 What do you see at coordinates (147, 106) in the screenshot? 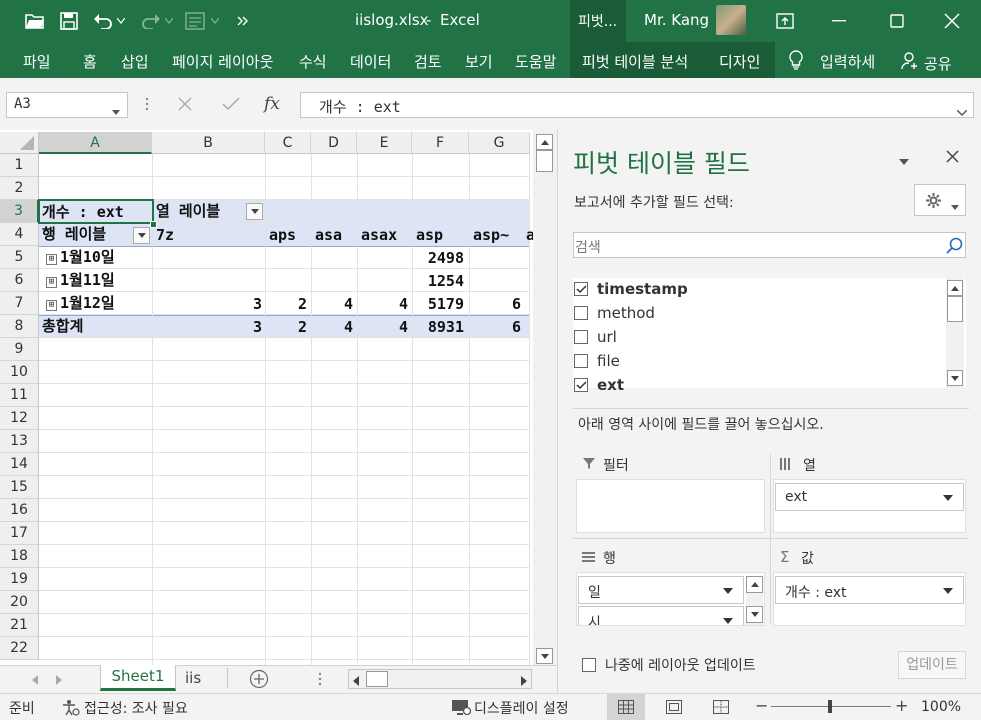
I see `formula-bar-grip-icon` at bounding box center [147, 106].